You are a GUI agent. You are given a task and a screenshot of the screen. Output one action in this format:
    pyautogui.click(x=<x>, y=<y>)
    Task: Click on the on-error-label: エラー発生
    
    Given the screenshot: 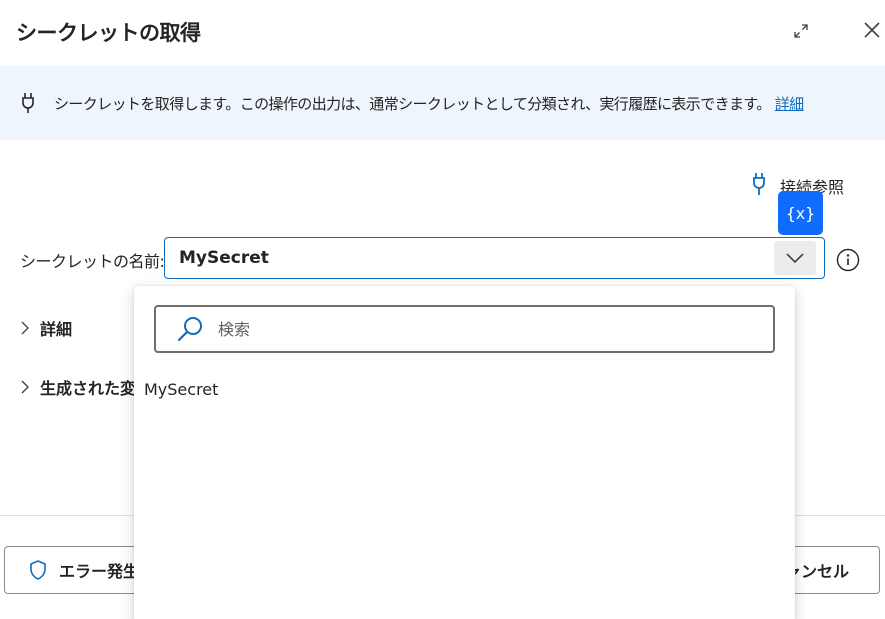 What is the action you would take?
    pyautogui.click(x=99, y=571)
    